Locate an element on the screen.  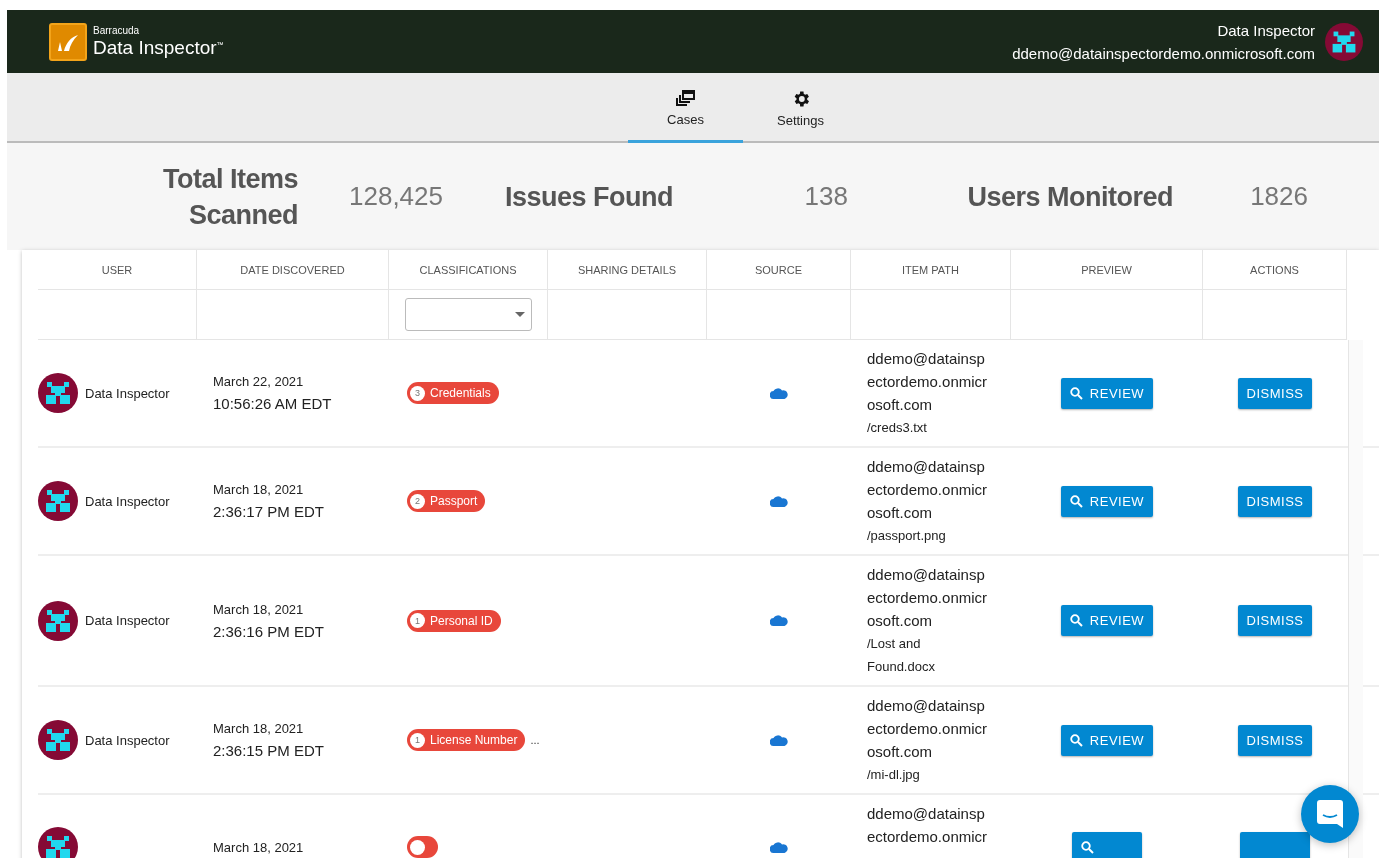
column-header: CLASSIFICATIONS is located at coordinates (468, 269).